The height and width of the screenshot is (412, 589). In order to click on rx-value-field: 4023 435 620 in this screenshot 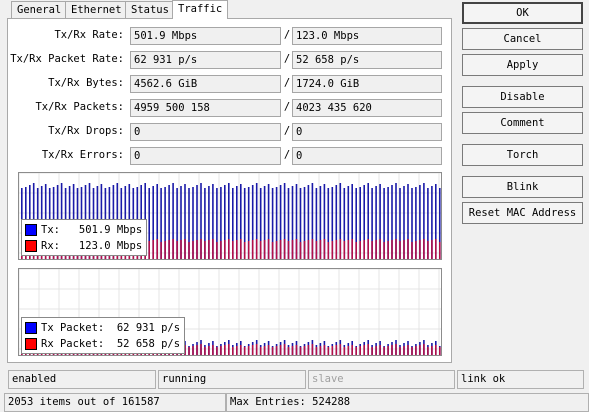, I will do `click(367, 108)`.